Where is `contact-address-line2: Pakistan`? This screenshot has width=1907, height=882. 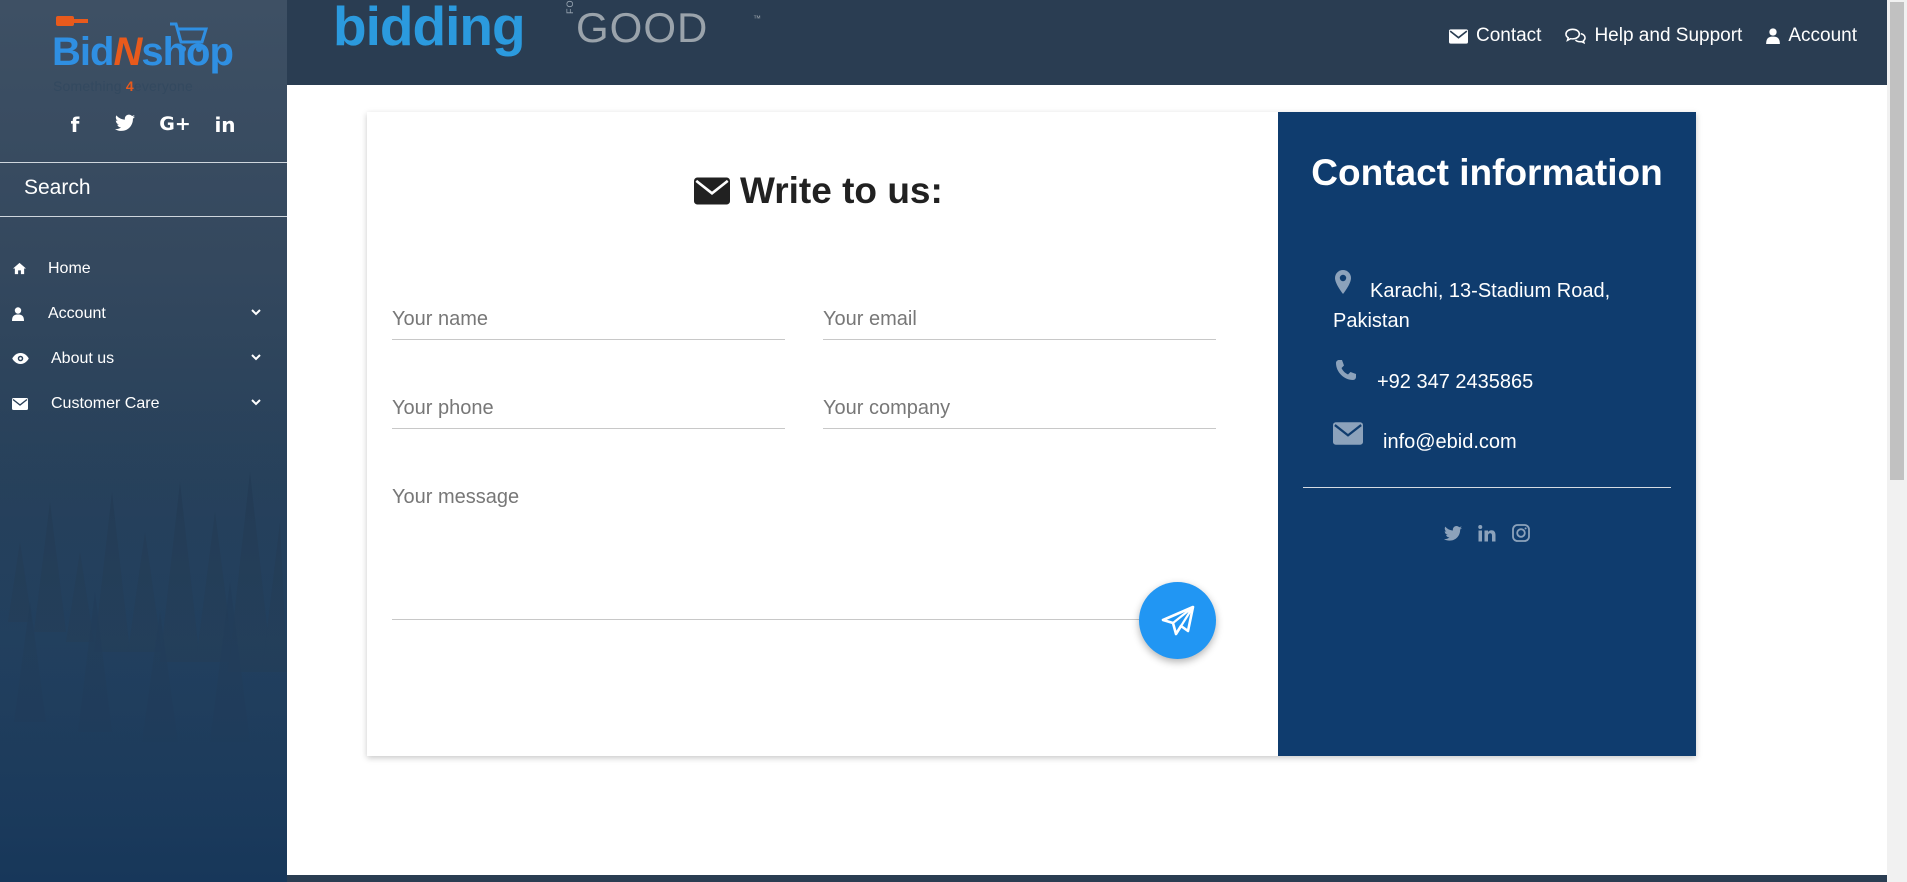 contact-address-line2: Pakistan is located at coordinates (1371, 321).